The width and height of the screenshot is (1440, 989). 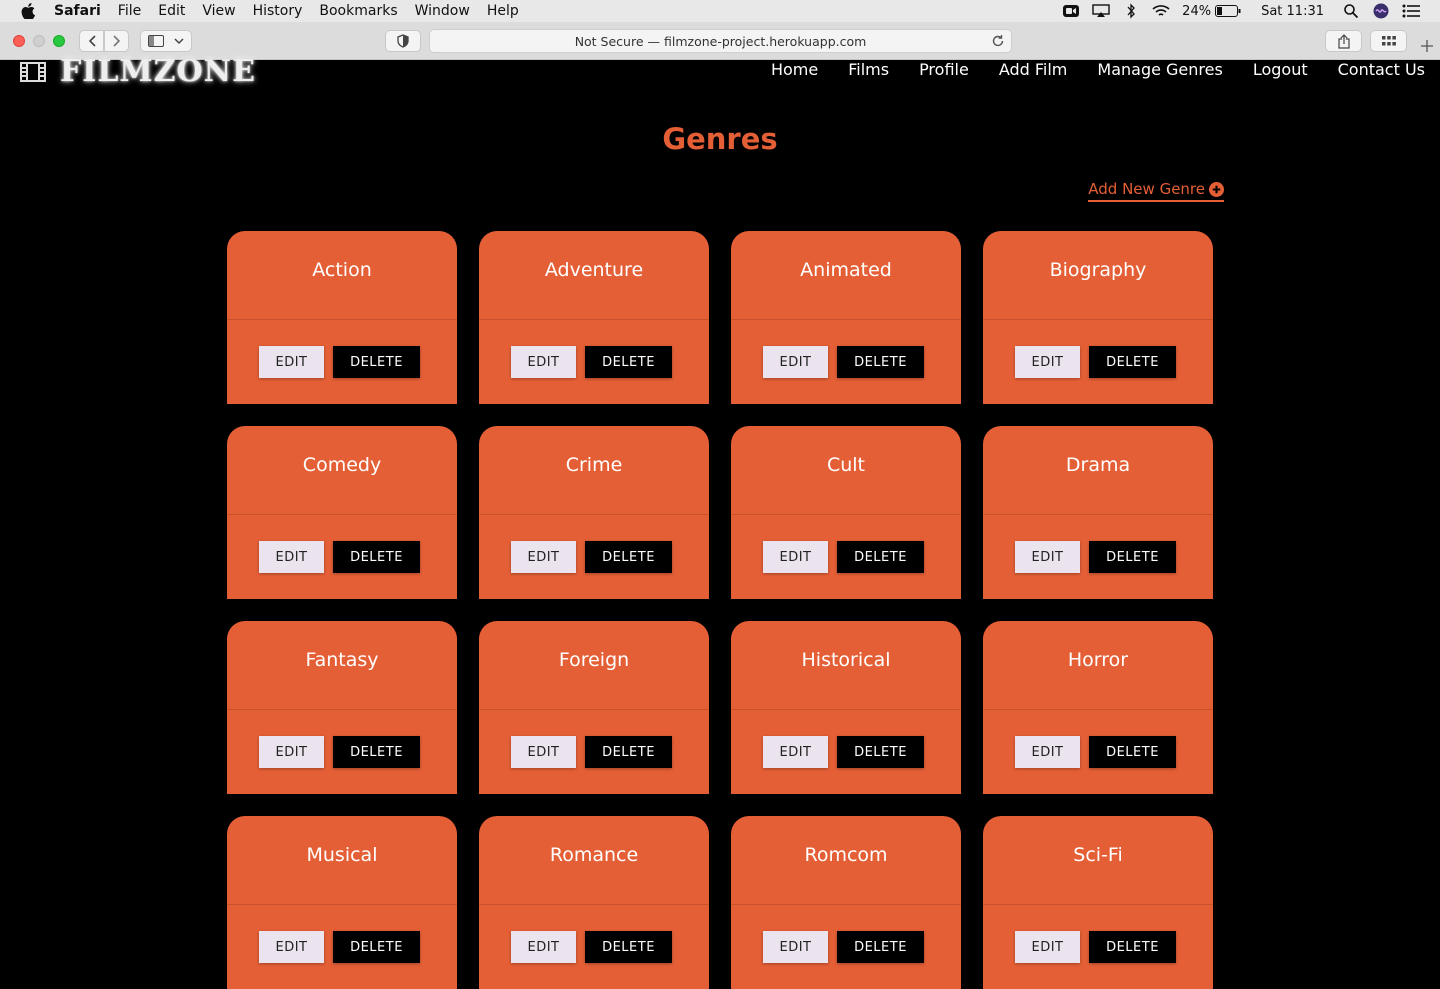 What do you see at coordinates (944, 70) in the screenshot?
I see `nav-profile: Profile` at bounding box center [944, 70].